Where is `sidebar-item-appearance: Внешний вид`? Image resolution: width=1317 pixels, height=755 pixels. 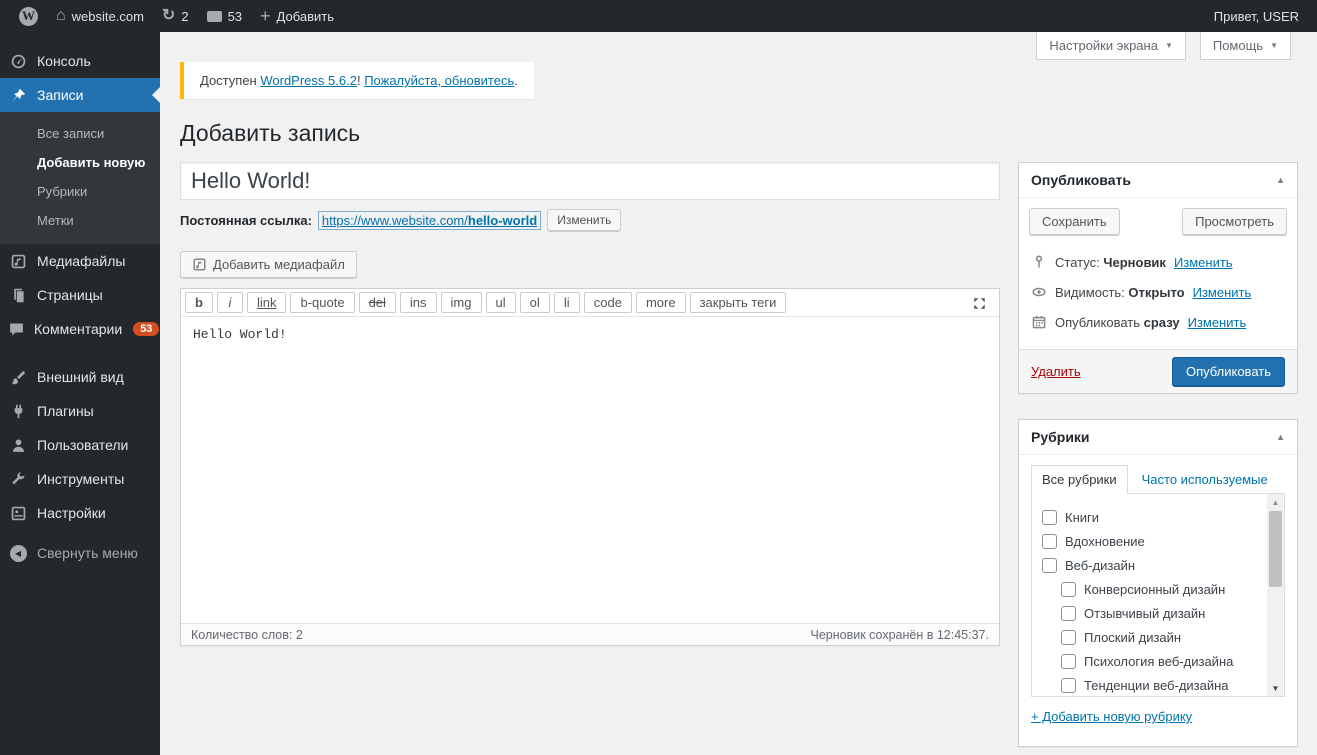
sidebar-item-appearance: Внешний вид is located at coordinates (80, 377).